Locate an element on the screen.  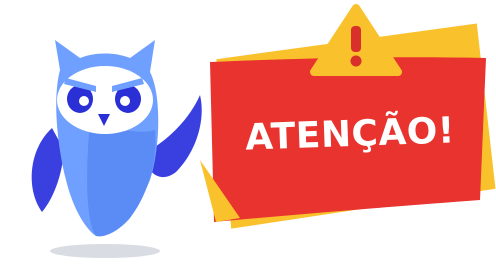
owl-belly is located at coordinates (121, 178).